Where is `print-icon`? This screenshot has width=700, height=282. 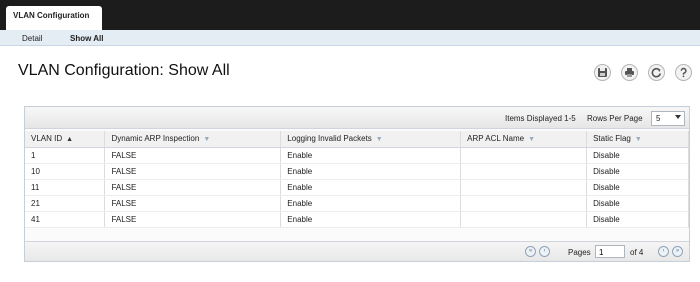
print-icon is located at coordinates (629, 72).